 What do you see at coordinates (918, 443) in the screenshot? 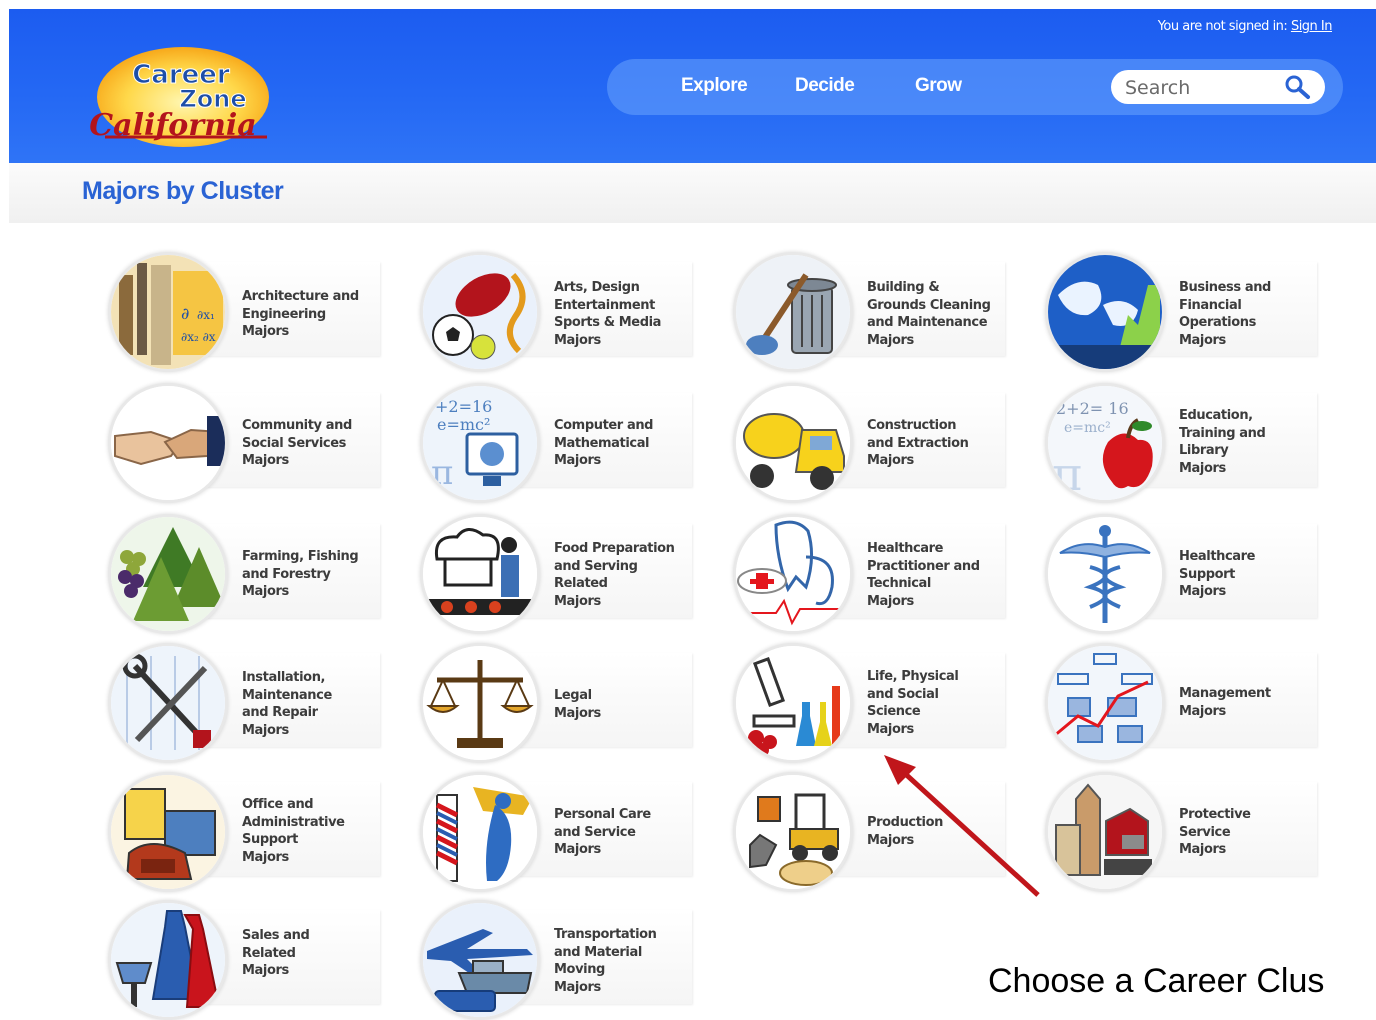
I see `cluster-label: Construction and Extraction Majors` at bounding box center [918, 443].